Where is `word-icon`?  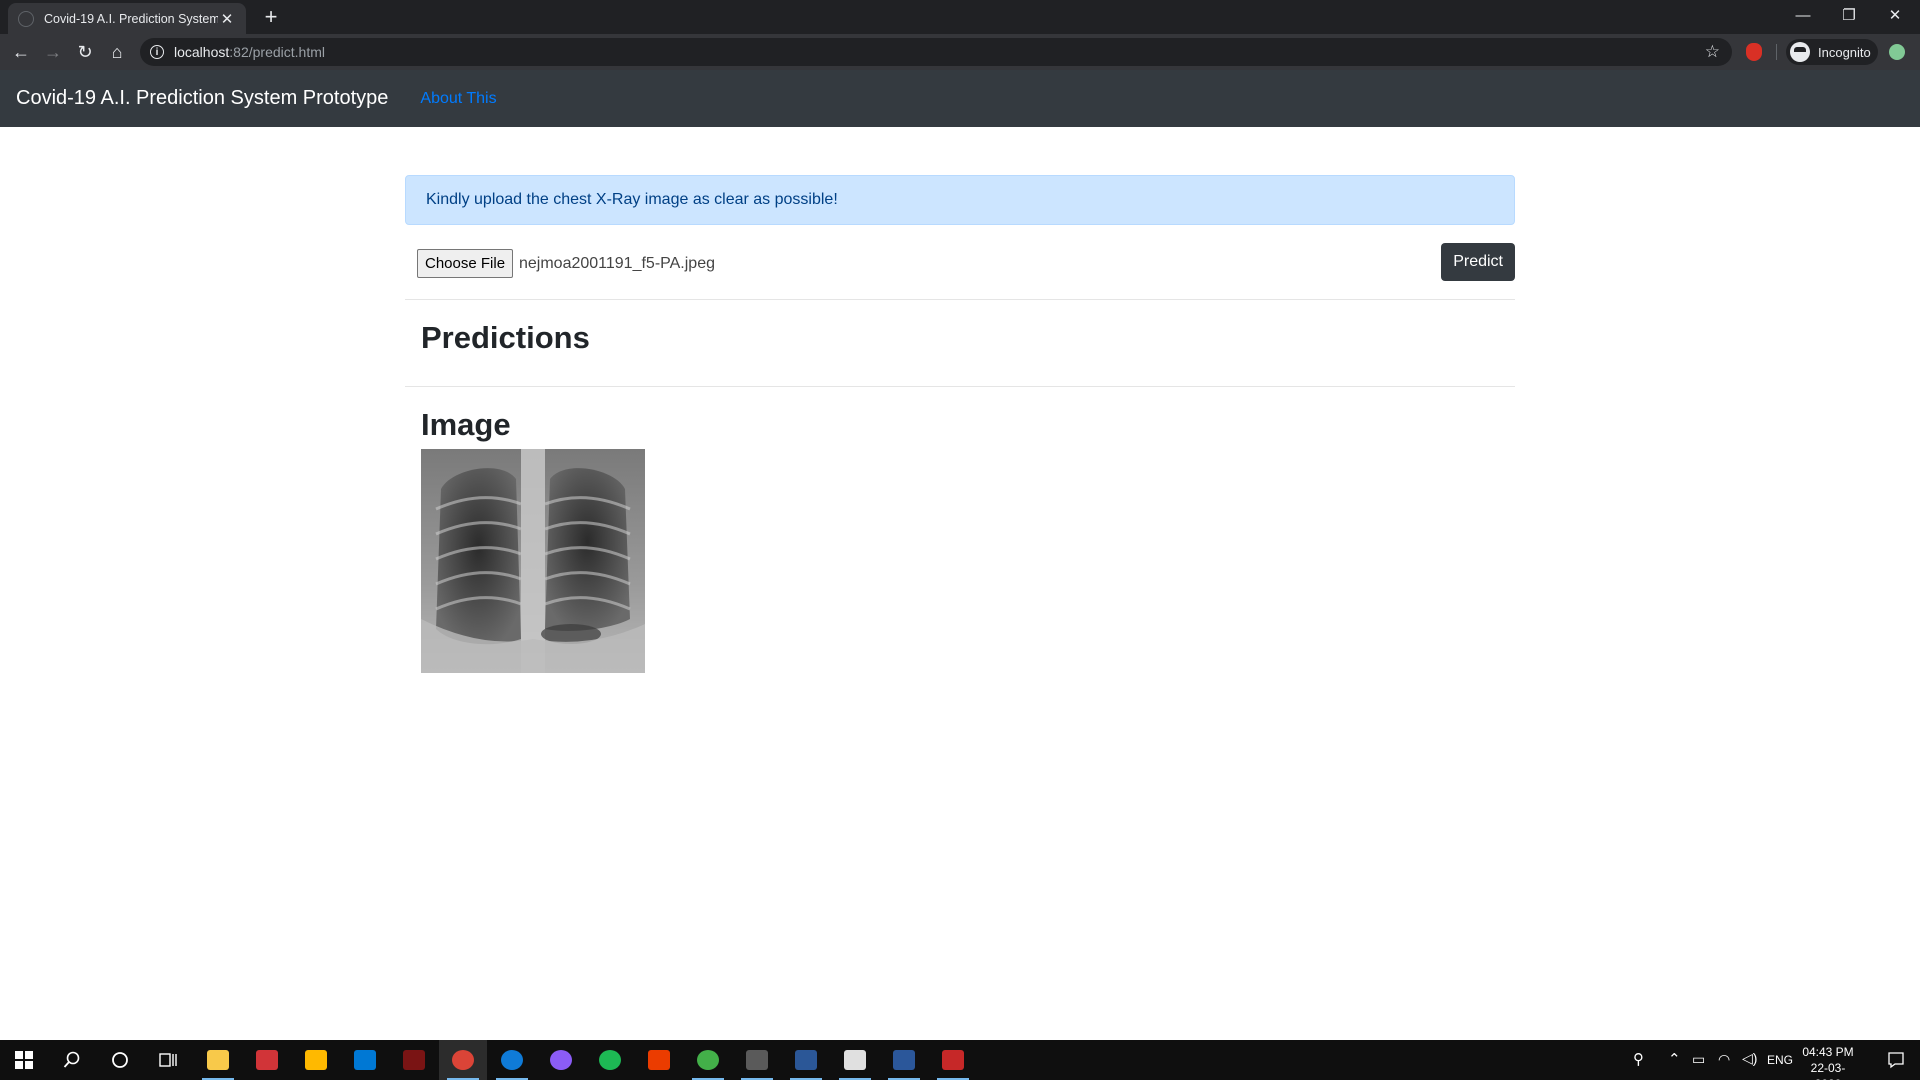
word-icon is located at coordinates (904, 1060).